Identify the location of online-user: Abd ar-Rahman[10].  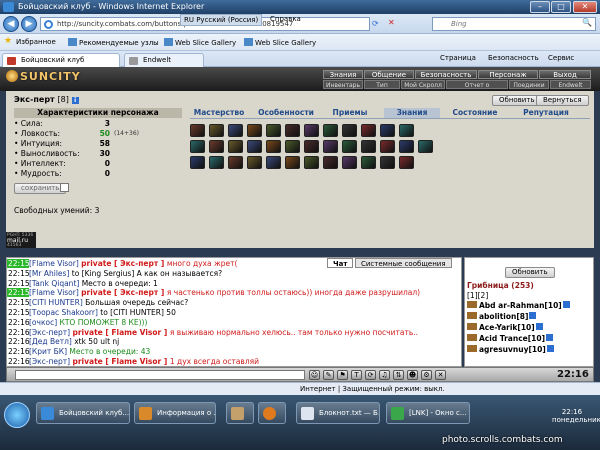
(518, 306).